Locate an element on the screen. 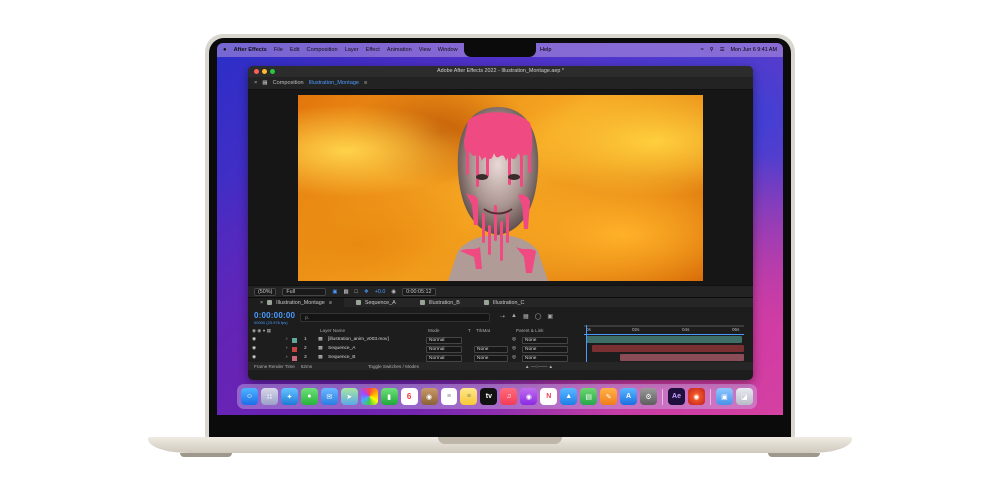 The image size is (1000, 500). transparency-grid-icon: ▦ is located at coordinates (345, 292).